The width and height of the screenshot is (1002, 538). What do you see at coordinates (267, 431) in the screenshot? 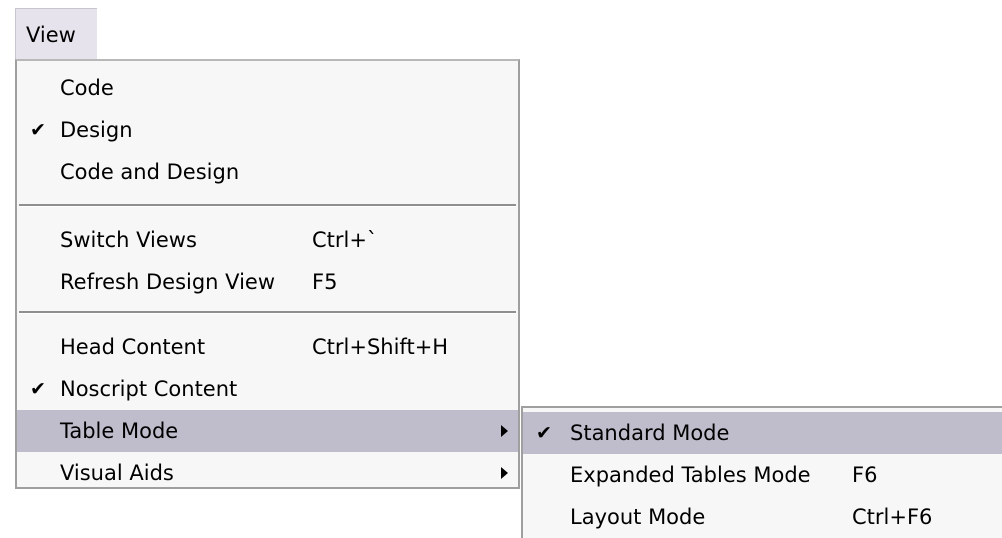
I see `menu-item-table-mode: Table Mode` at bounding box center [267, 431].